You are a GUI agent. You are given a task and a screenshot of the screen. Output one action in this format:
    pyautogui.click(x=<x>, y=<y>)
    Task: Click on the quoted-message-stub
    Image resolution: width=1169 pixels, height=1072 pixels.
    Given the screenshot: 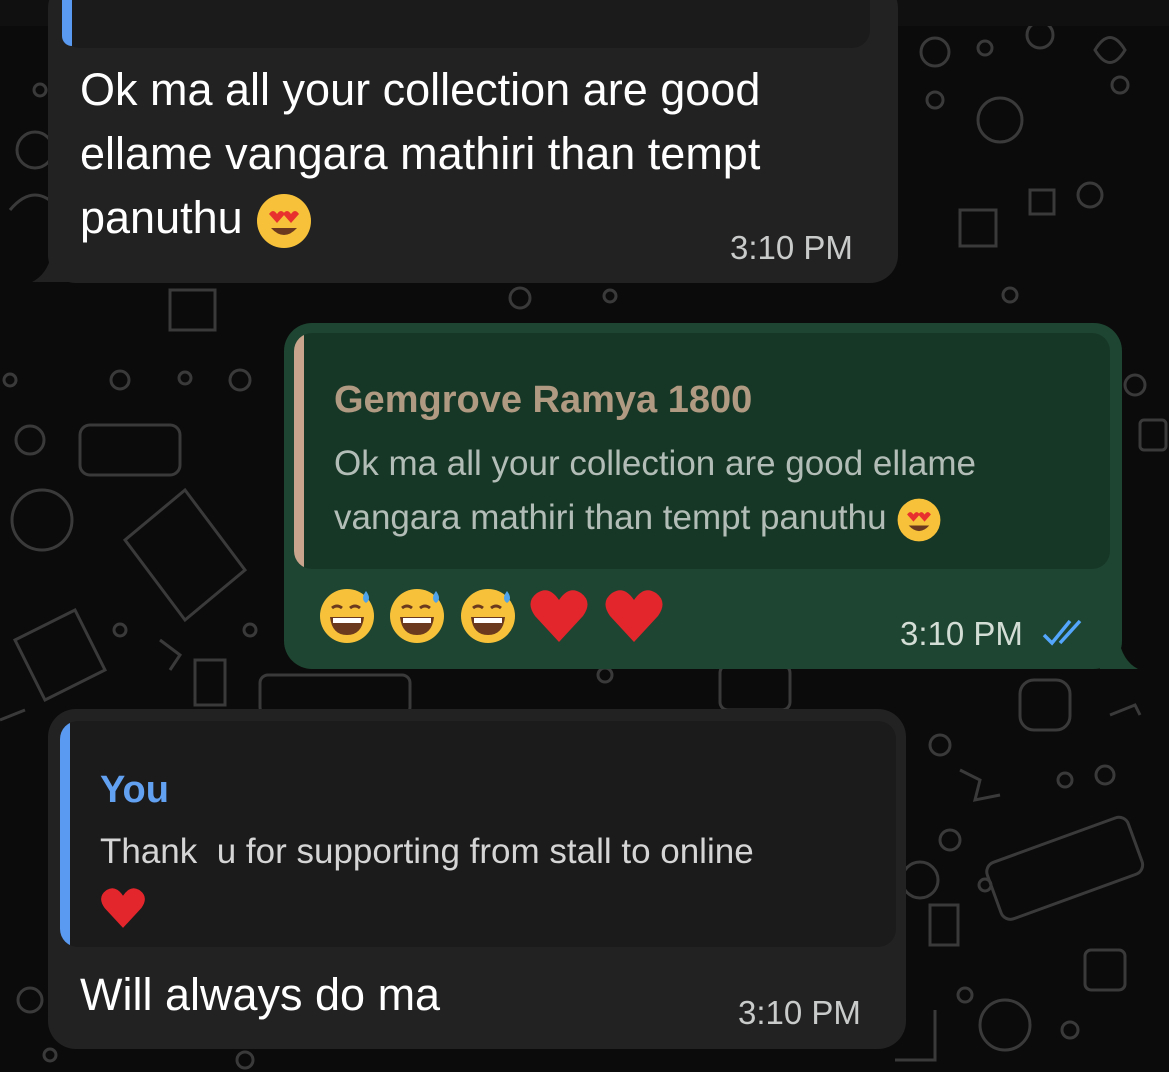 What is the action you would take?
    pyautogui.click(x=466, y=24)
    